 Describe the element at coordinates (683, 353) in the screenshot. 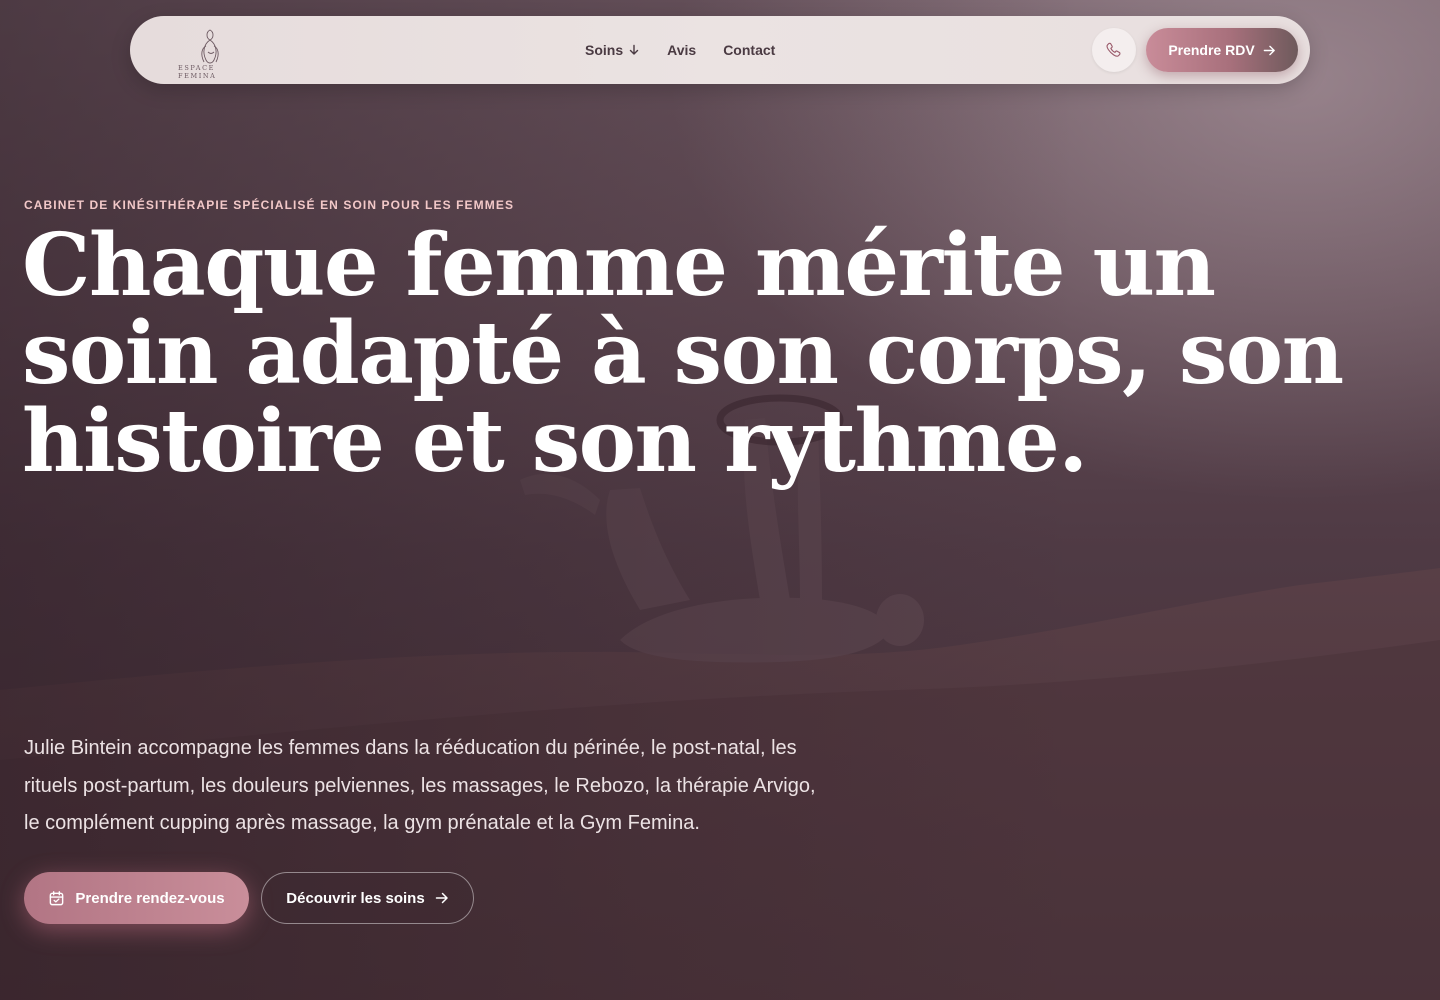

I see `headline-line-2: soin adapté à son corps, son` at that location.